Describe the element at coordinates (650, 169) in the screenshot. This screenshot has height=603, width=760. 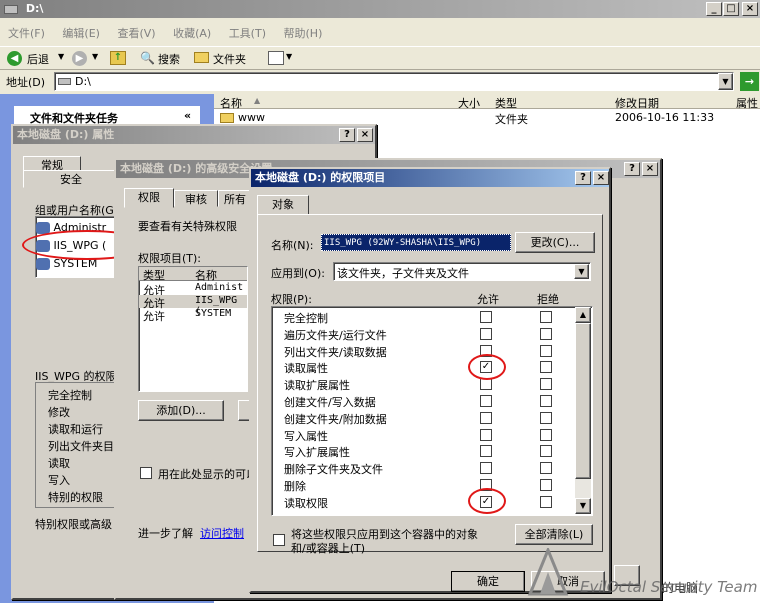
I see `advanced-close-button: ×` at that location.